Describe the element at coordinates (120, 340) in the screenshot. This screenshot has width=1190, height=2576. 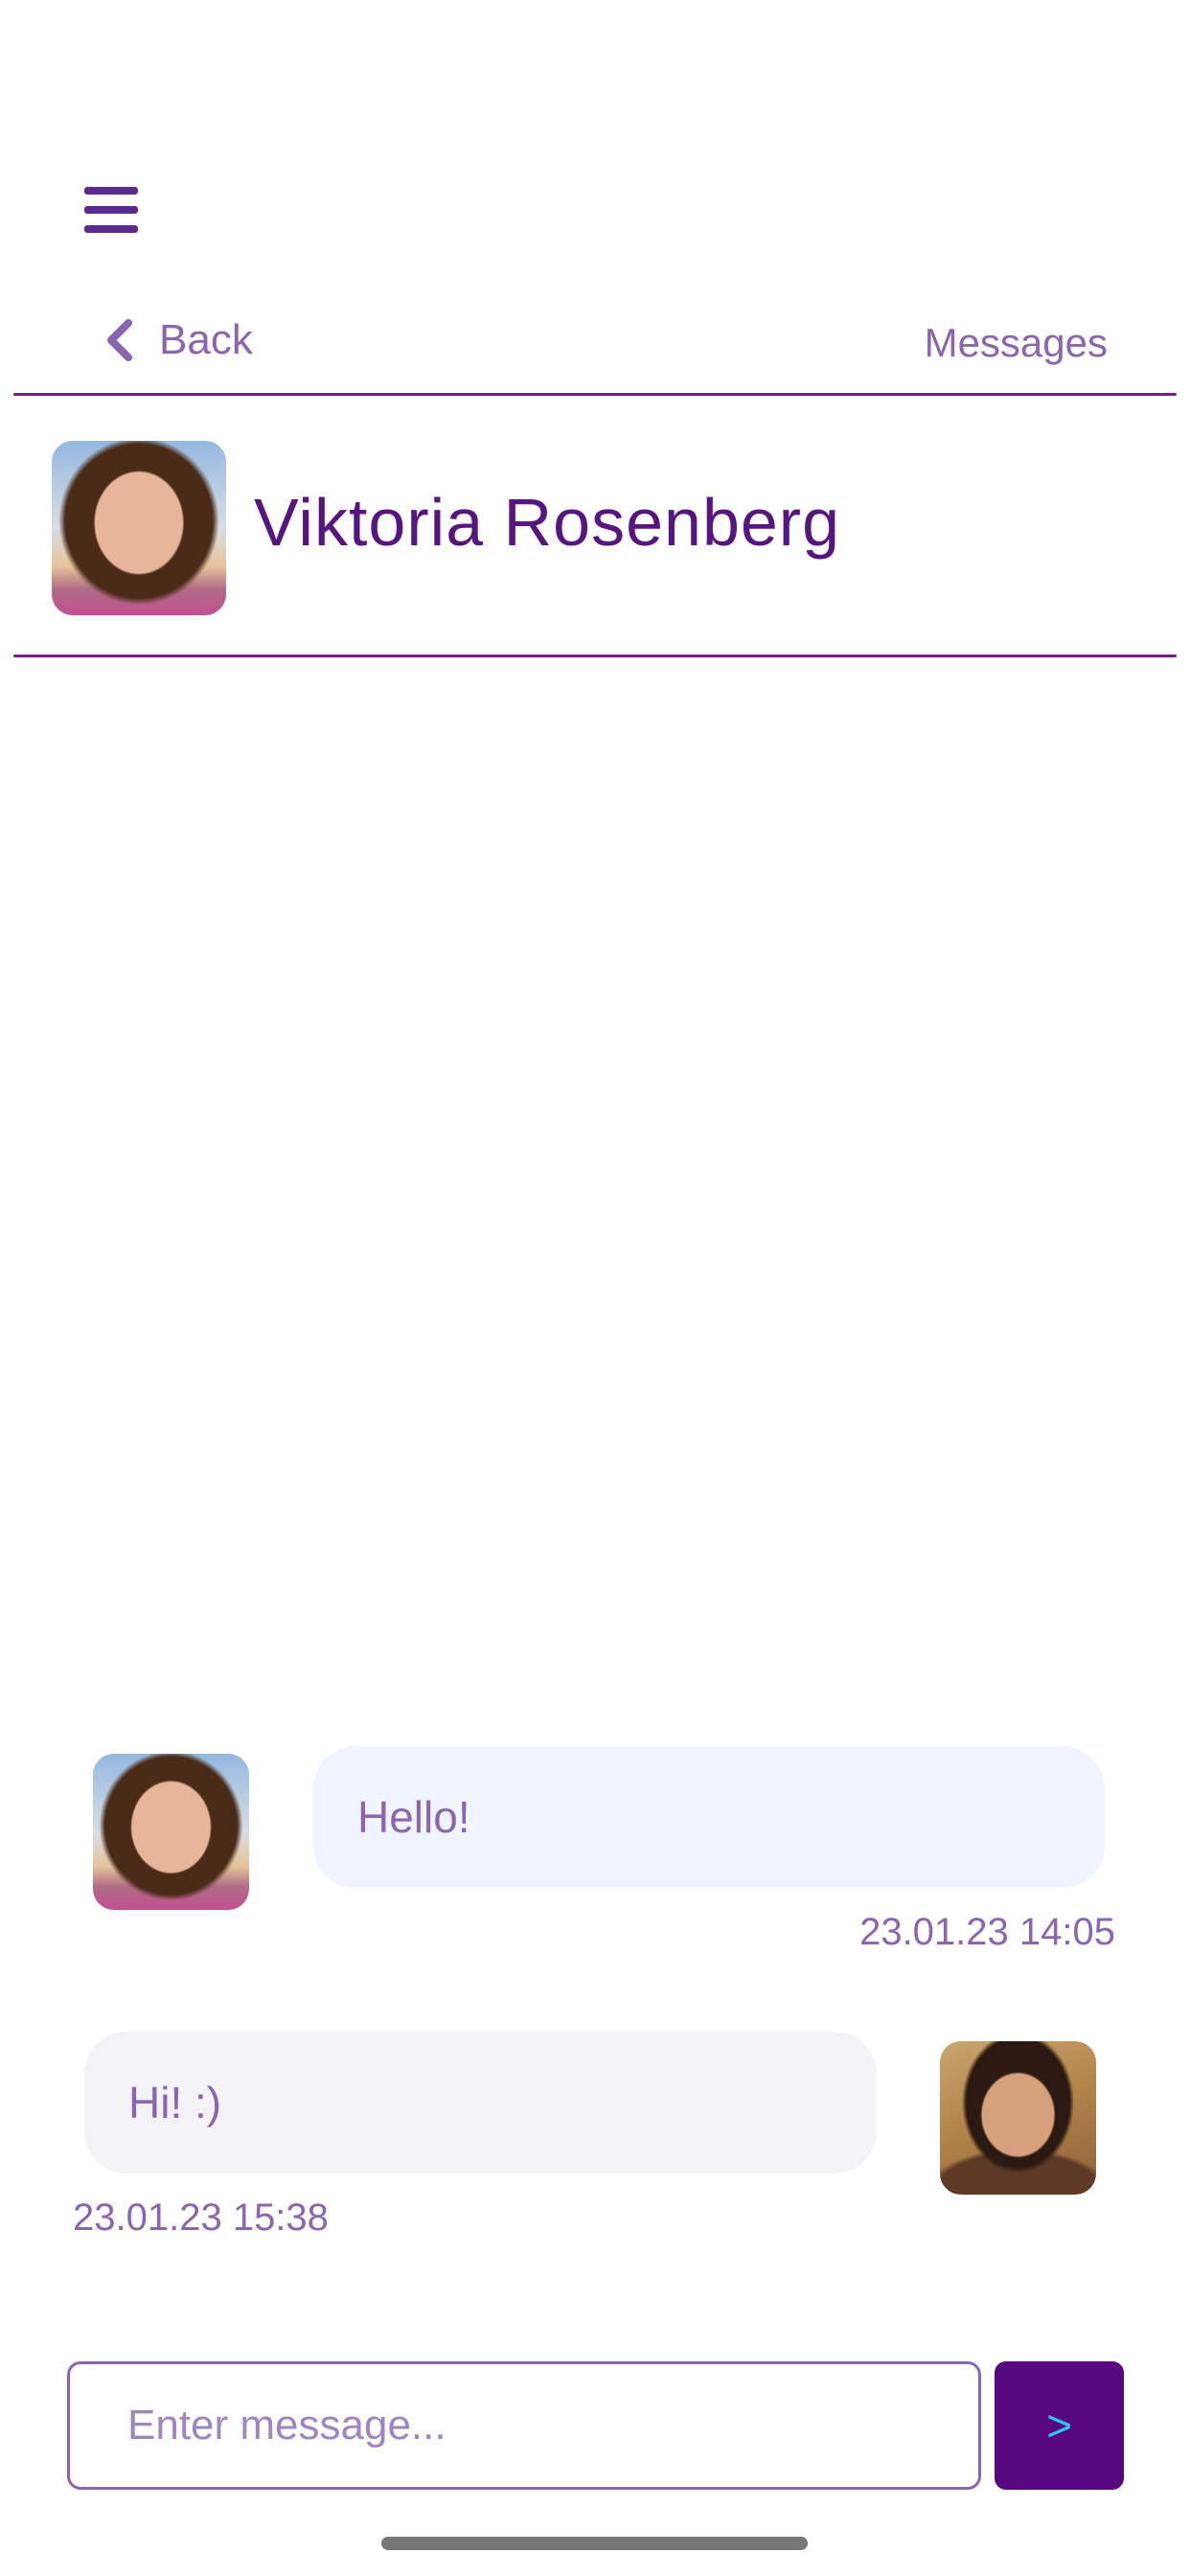
I see `chevron-left-icon` at that location.